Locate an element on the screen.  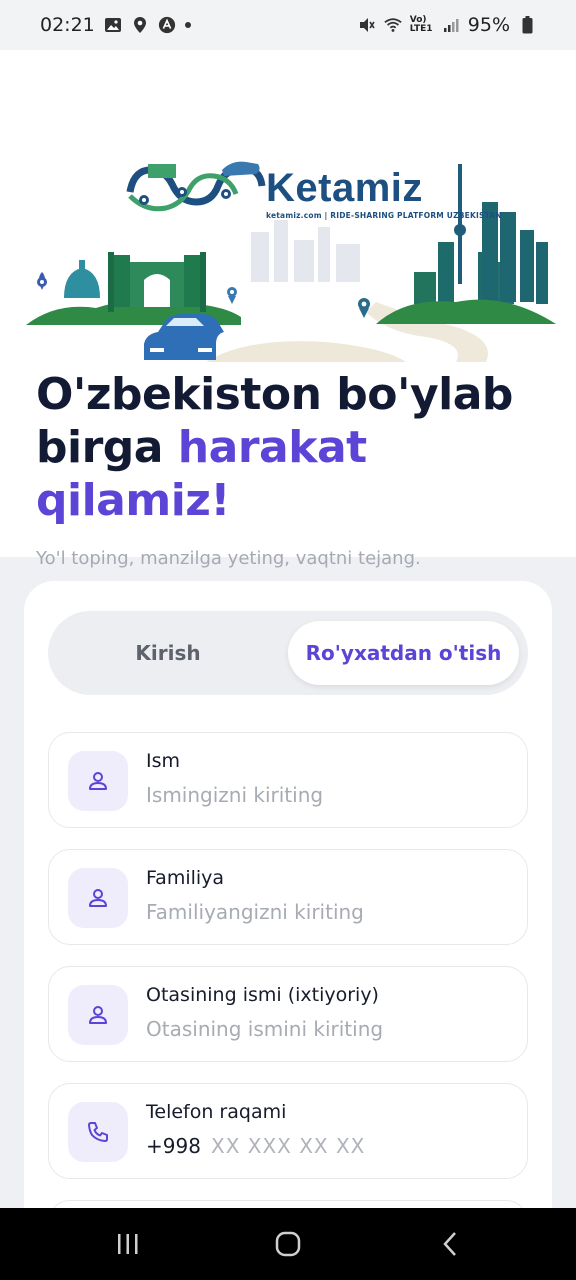
hero-title-line2: birga harakat is located at coordinates (291, 447).